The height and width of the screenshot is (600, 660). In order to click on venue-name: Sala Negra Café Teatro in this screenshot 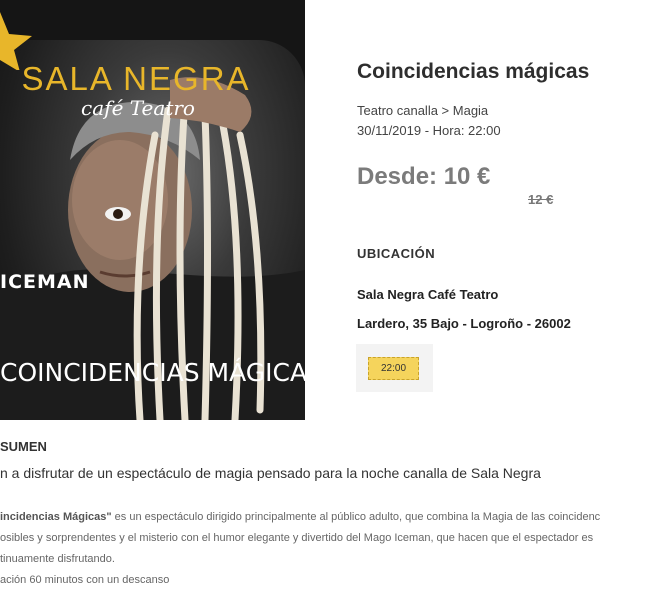, I will do `click(428, 294)`.